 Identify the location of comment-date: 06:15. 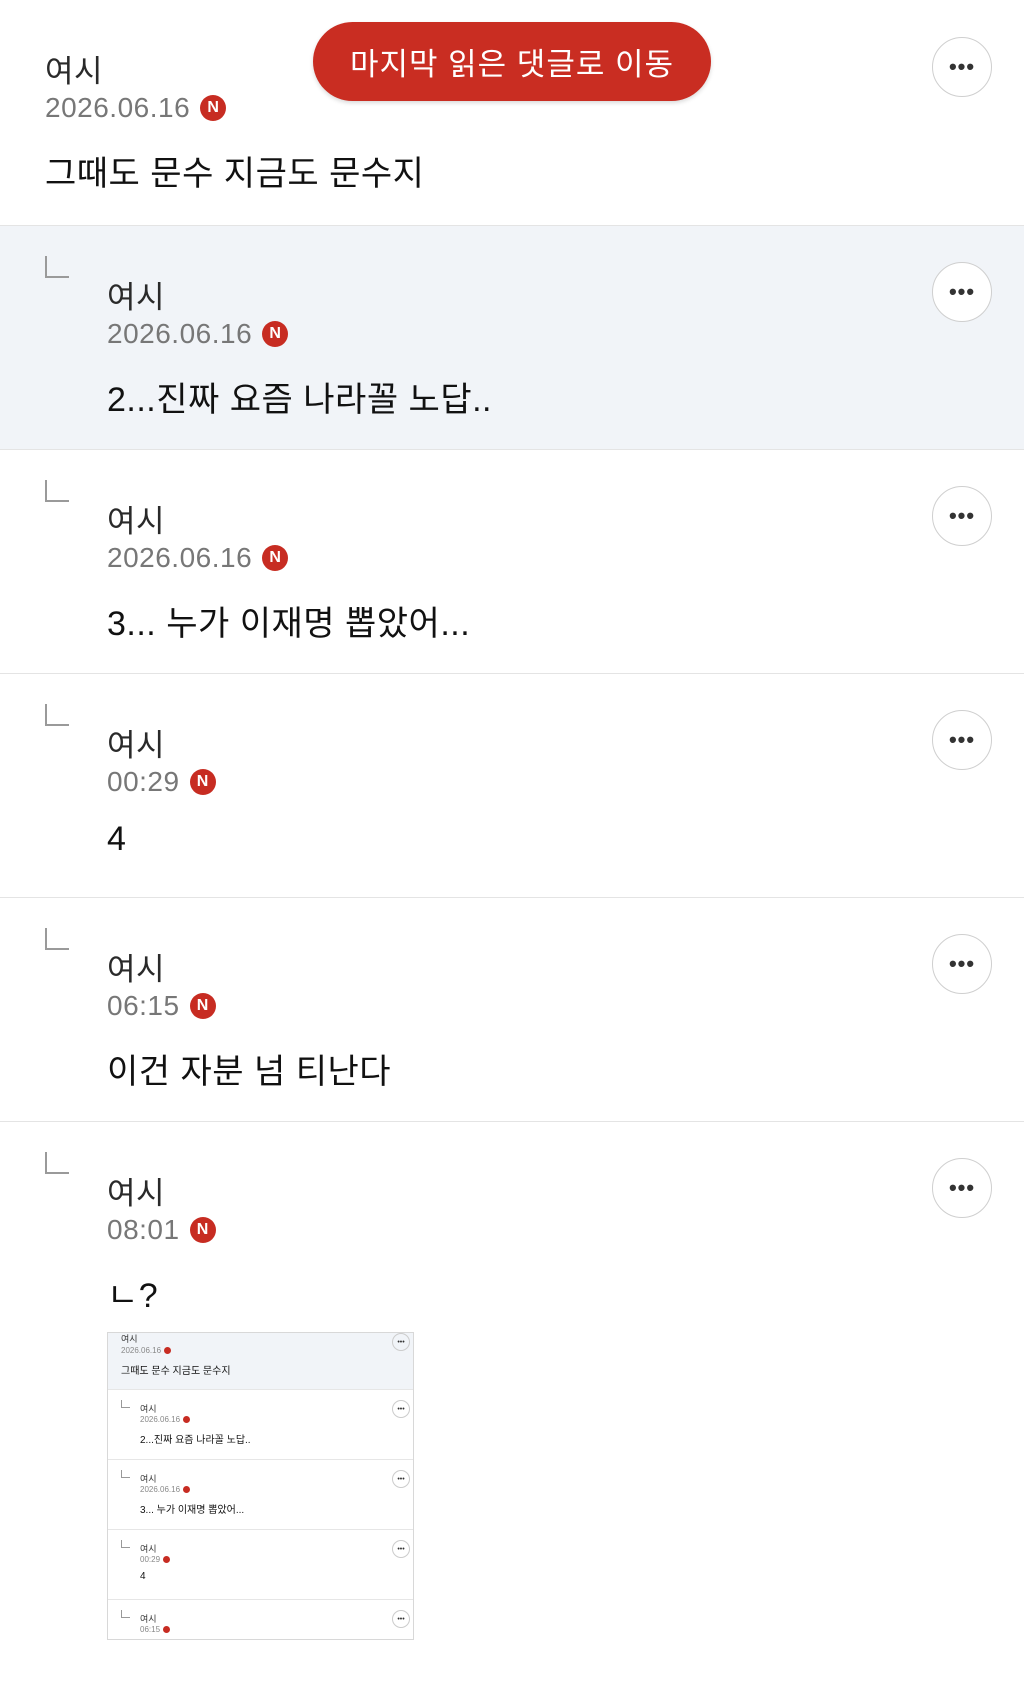
(143, 1005).